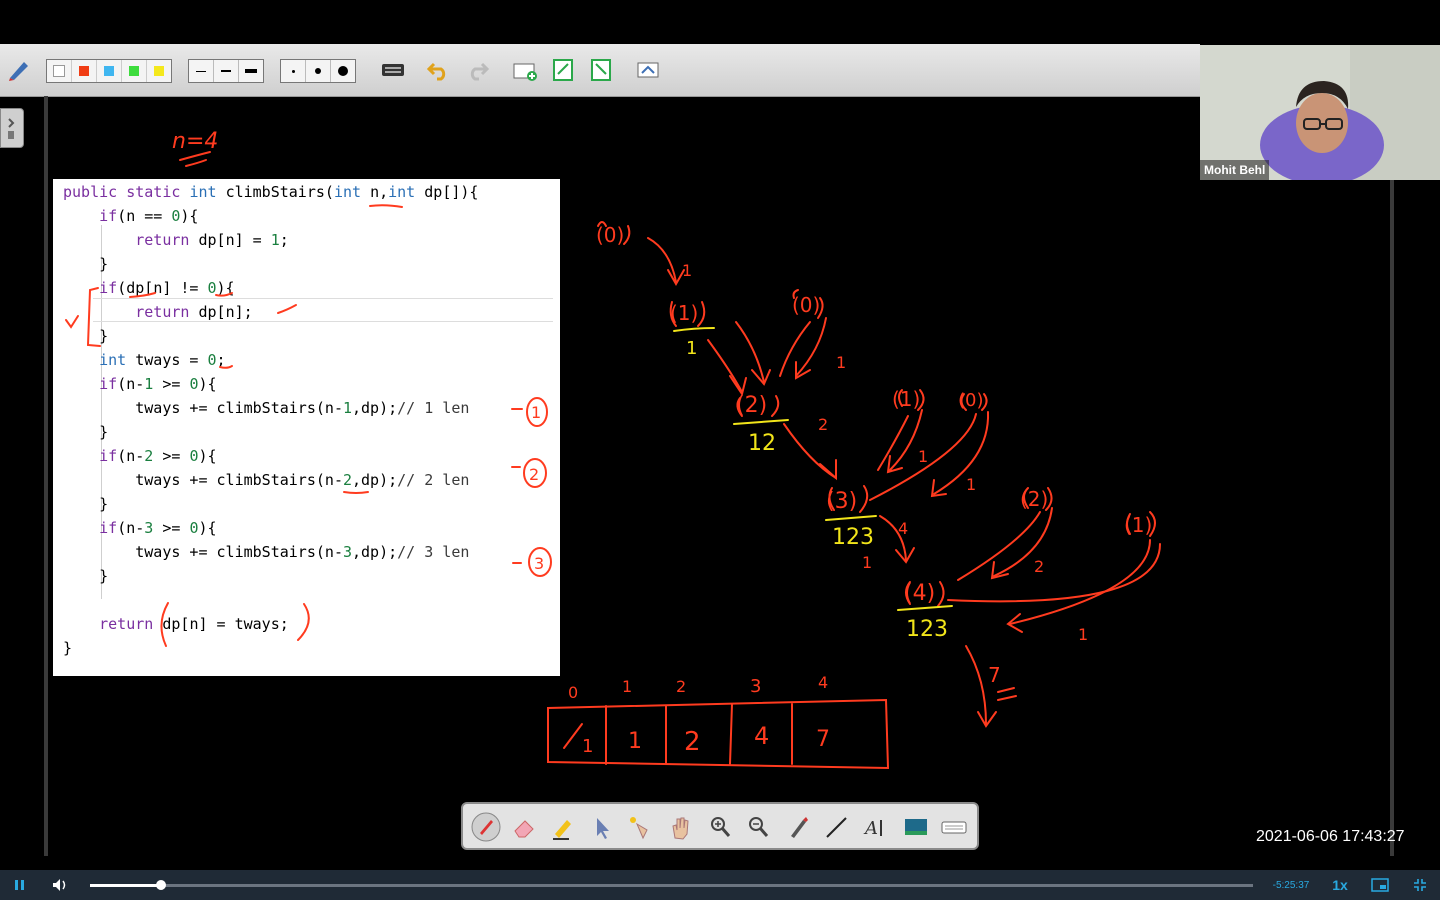 The height and width of the screenshot is (900, 1440). I want to click on array-cell: 4, so click(761, 736).